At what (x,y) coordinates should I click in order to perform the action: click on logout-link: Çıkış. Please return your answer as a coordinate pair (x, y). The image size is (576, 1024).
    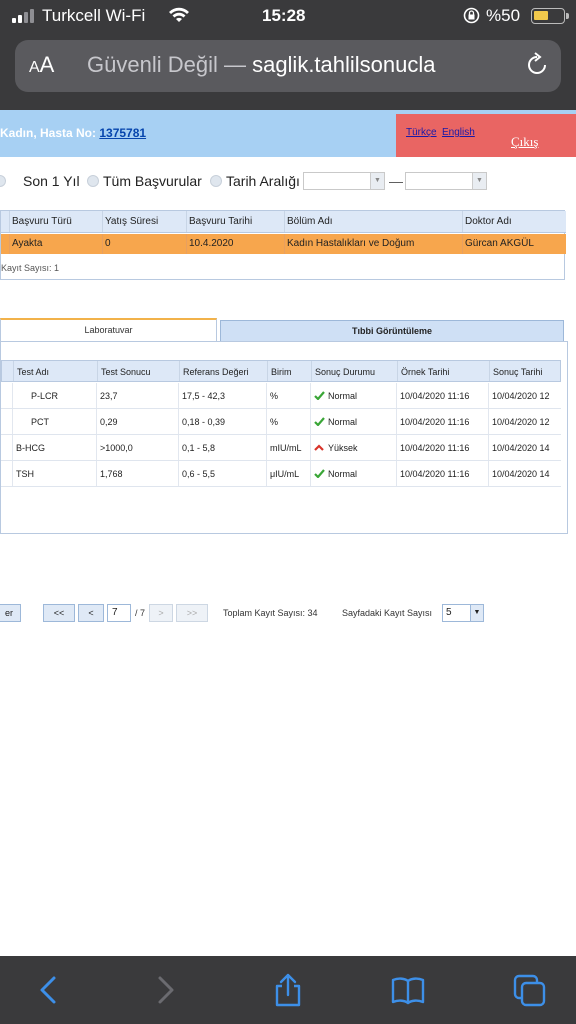
    Looking at the image, I should click on (524, 142).